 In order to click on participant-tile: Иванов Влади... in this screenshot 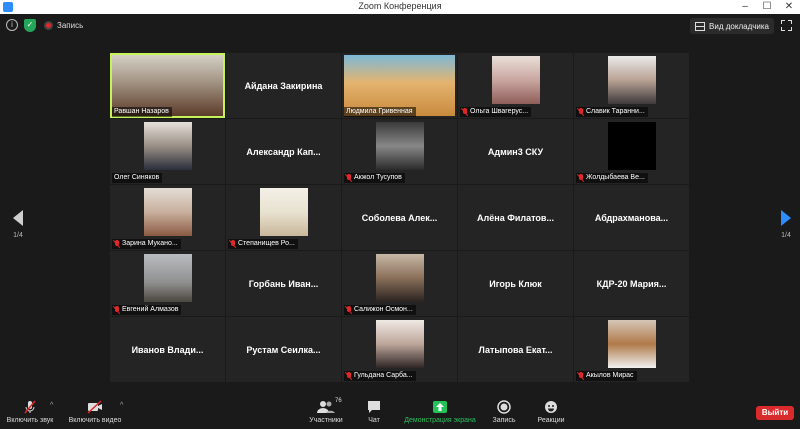, I will do `click(167, 349)`.